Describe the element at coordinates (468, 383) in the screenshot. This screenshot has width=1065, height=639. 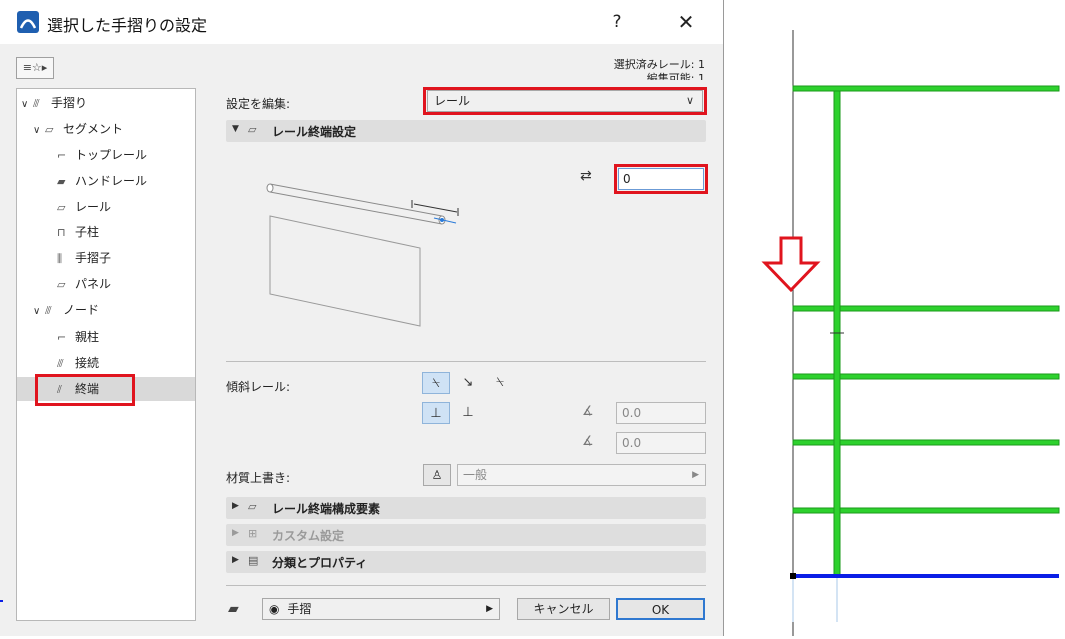
I see `slope-option-2: ↘` at that location.